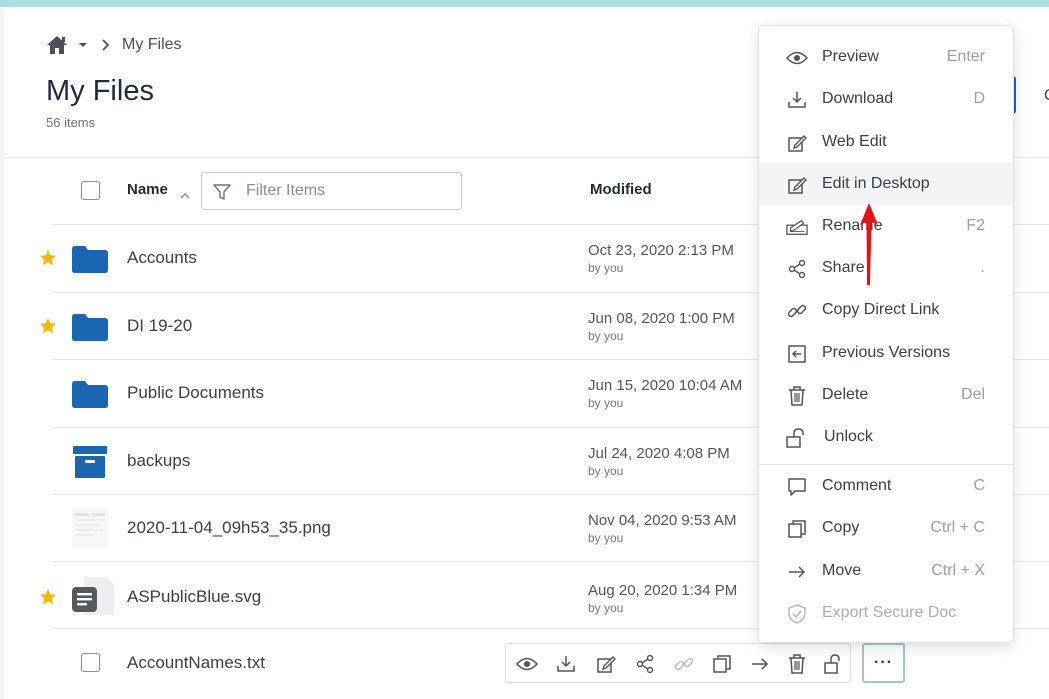 The height and width of the screenshot is (699, 1049). Describe the element at coordinates (876, 183) in the screenshot. I see `menu-item-label: Edit in Desktop` at that location.